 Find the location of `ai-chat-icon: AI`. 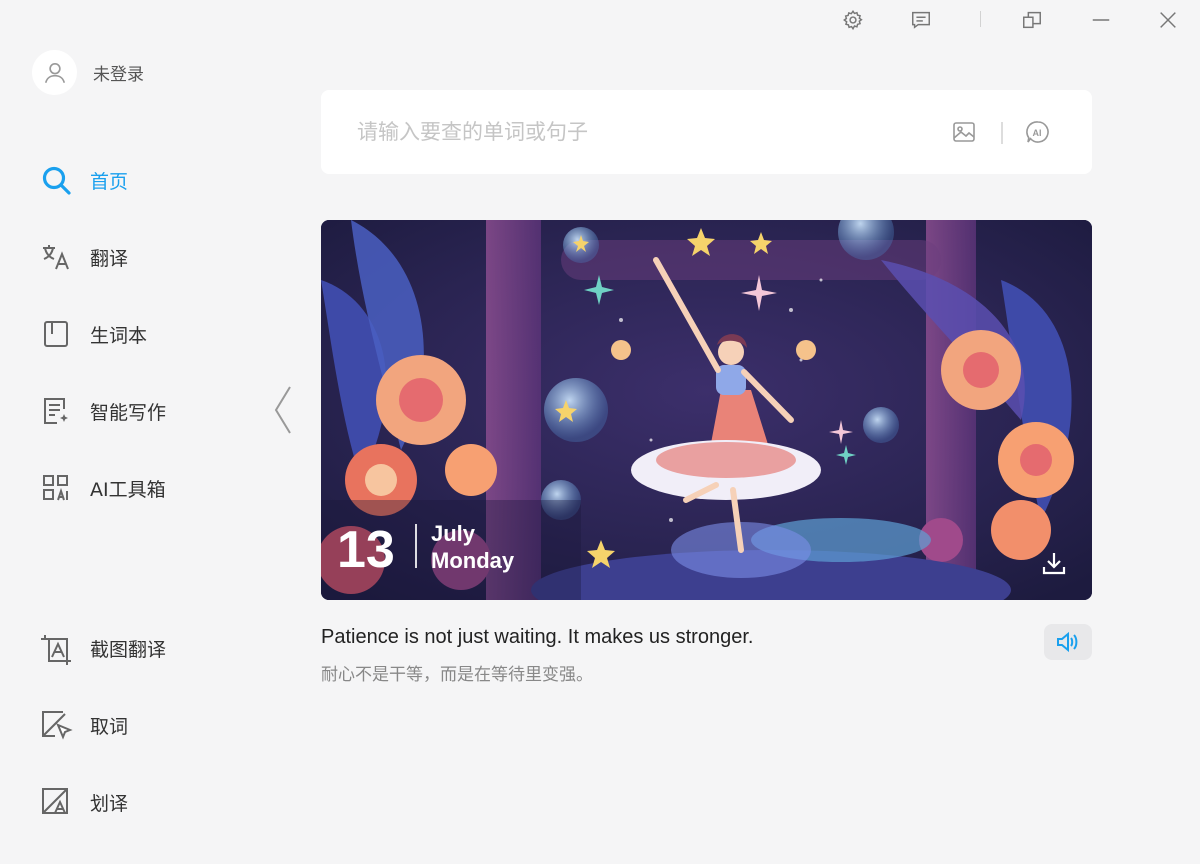

ai-chat-icon: AI is located at coordinates (1039, 133).